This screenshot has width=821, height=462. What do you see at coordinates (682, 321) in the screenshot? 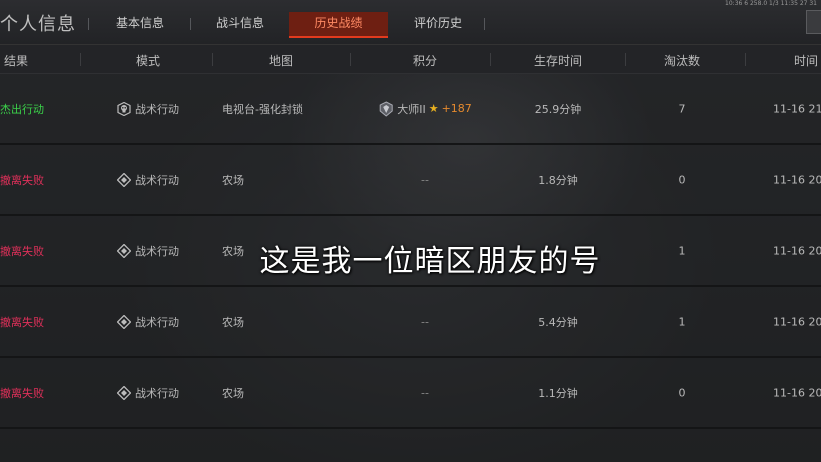
I see `kills-count: 1` at bounding box center [682, 321].